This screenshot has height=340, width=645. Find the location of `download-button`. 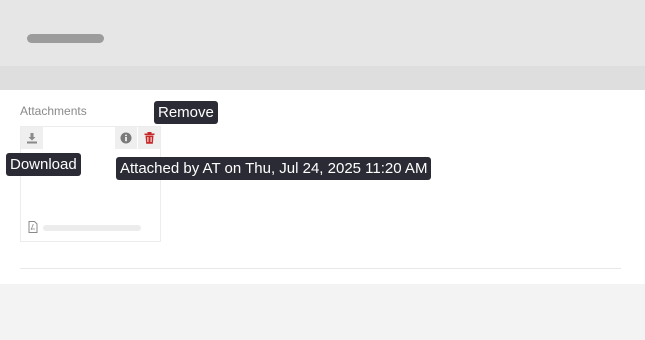

download-button is located at coordinates (32, 138).